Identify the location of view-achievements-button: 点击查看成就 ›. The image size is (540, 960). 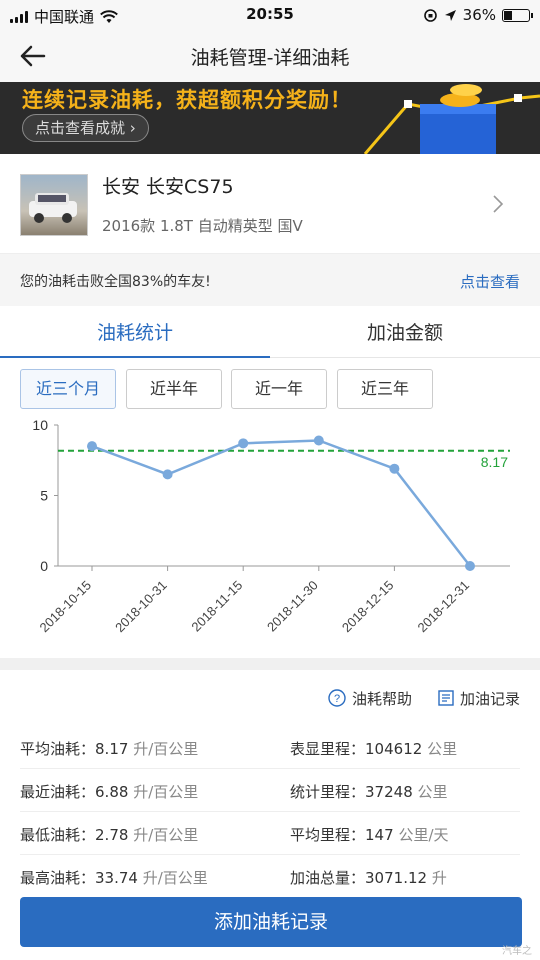
(85, 128).